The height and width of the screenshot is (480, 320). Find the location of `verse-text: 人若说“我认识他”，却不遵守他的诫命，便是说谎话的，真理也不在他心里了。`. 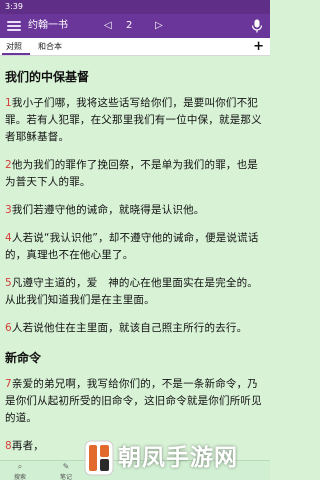

verse-text: 人若说“我认识他”，却不遵守他的诫命，便是说谎话的，真理也不在他心里了。 is located at coordinates (132, 246).